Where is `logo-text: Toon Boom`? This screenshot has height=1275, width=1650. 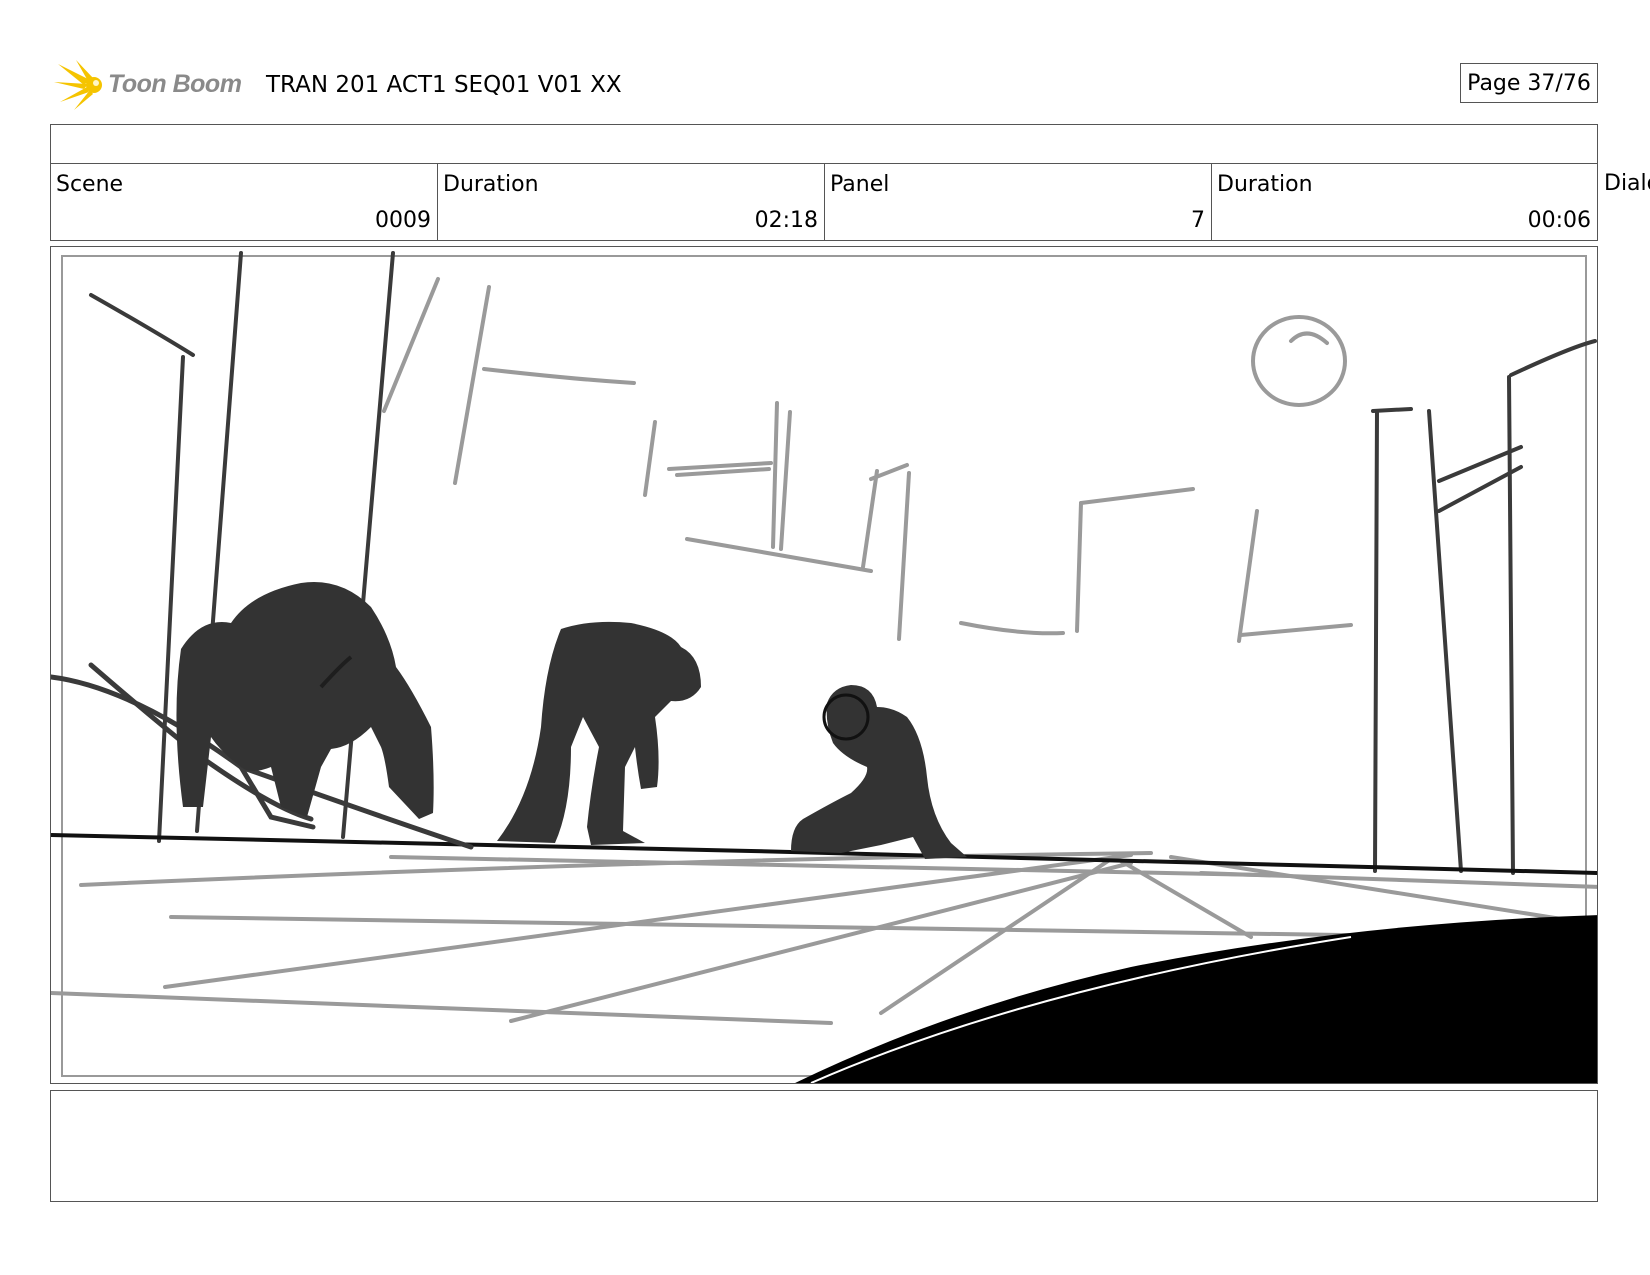 logo-text: Toon Boom is located at coordinates (175, 84).